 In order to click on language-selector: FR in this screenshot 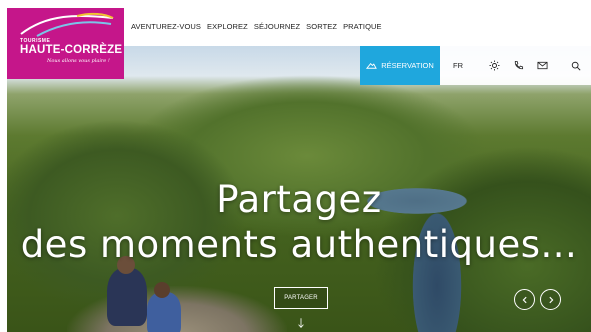, I will do `click(458, 65)`.